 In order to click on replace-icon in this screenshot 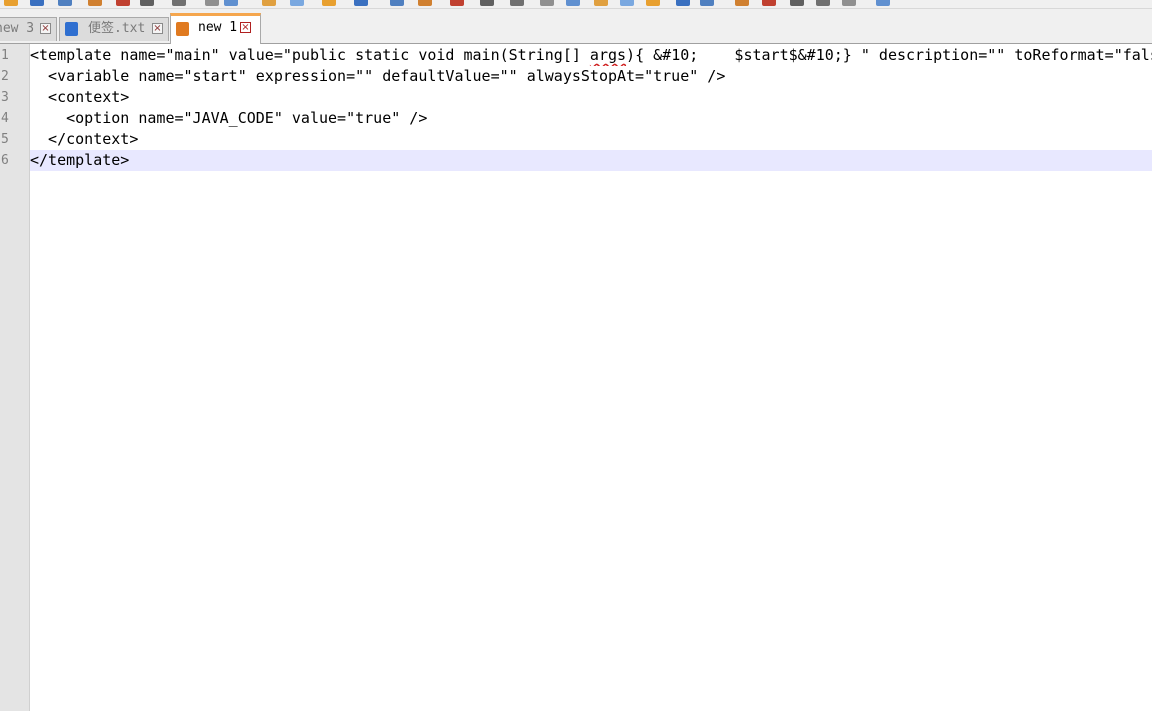, I will do `click(397, 3)`.